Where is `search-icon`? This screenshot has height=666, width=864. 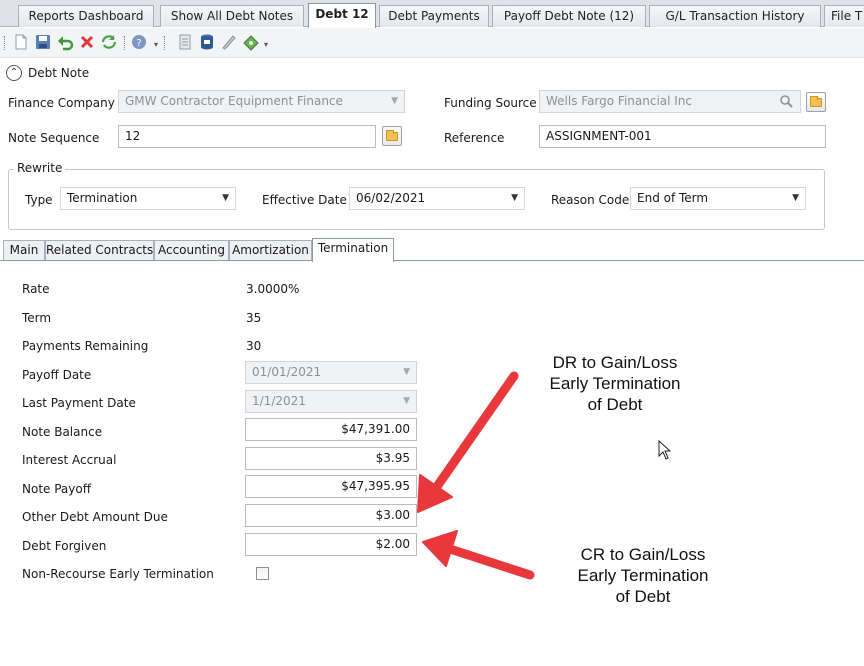 search-icon is located at coordinates (786, 101).